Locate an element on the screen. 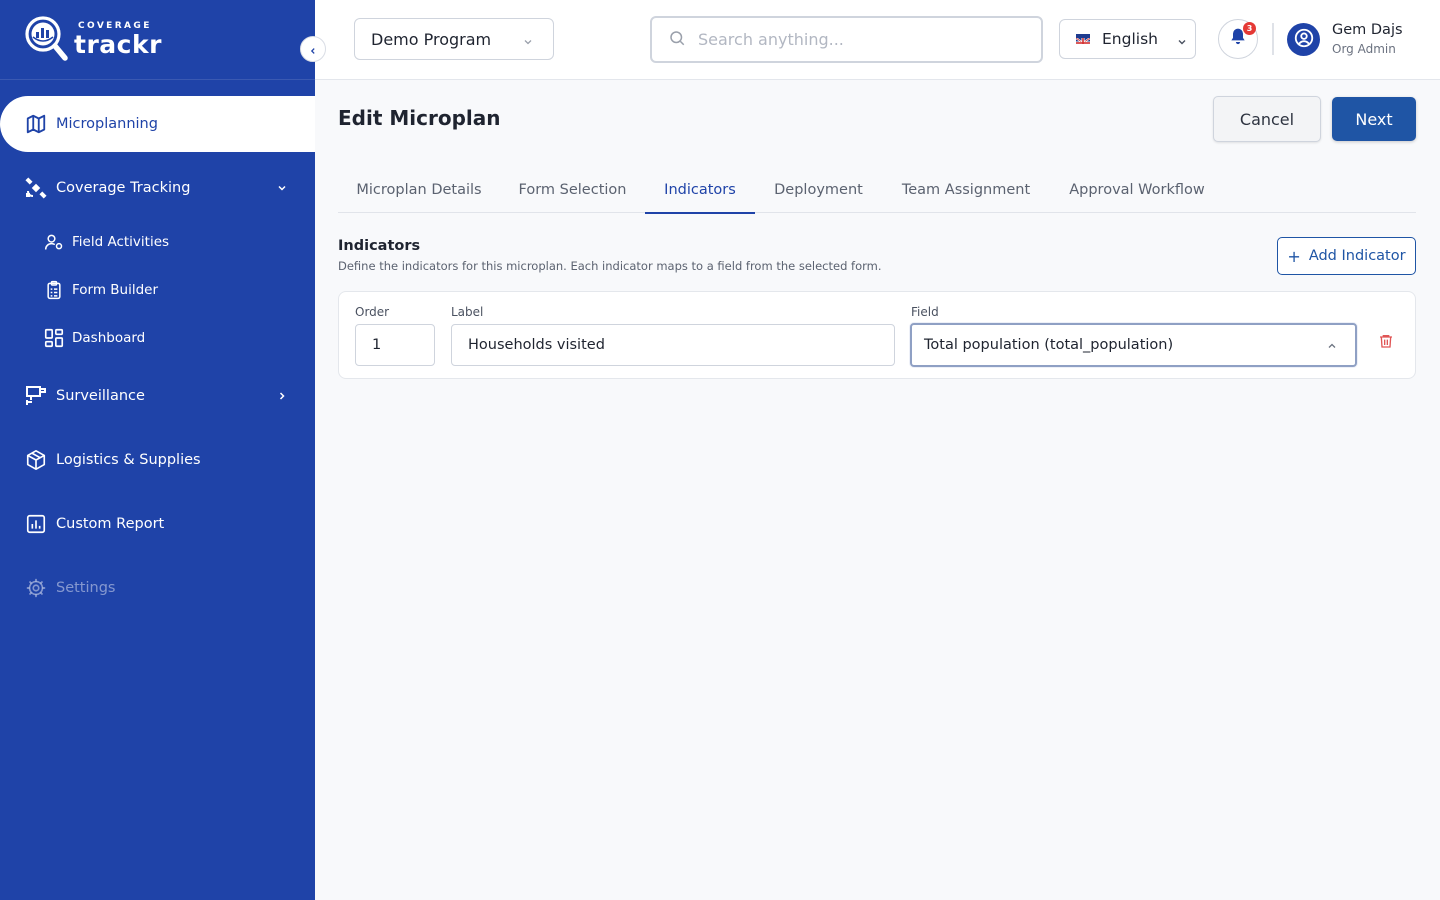 This screenshot has height=900, width=1440. logo-magnifier-icon is located at coordinates (47, 39).